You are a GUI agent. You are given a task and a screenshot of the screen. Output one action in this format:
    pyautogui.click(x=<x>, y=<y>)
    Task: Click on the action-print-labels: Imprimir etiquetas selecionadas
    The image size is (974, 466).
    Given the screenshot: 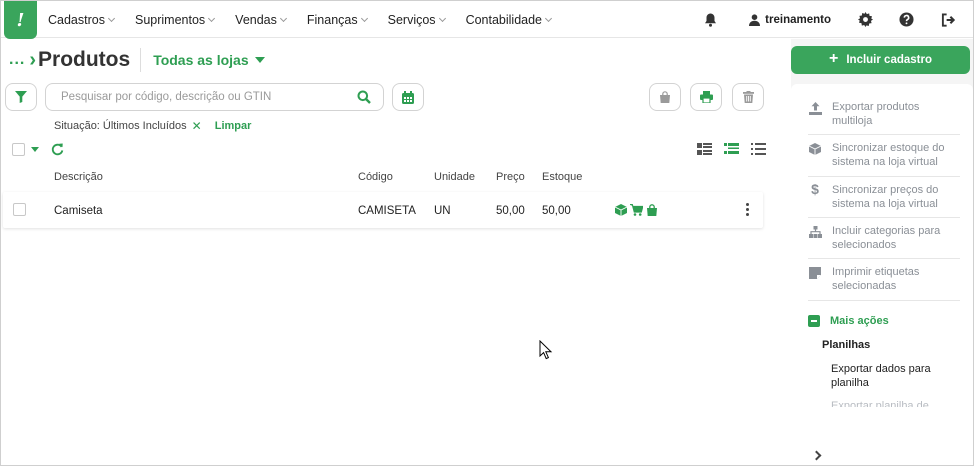 What is the action you would take?
    pyautogui.click(x=884, y=279)
    